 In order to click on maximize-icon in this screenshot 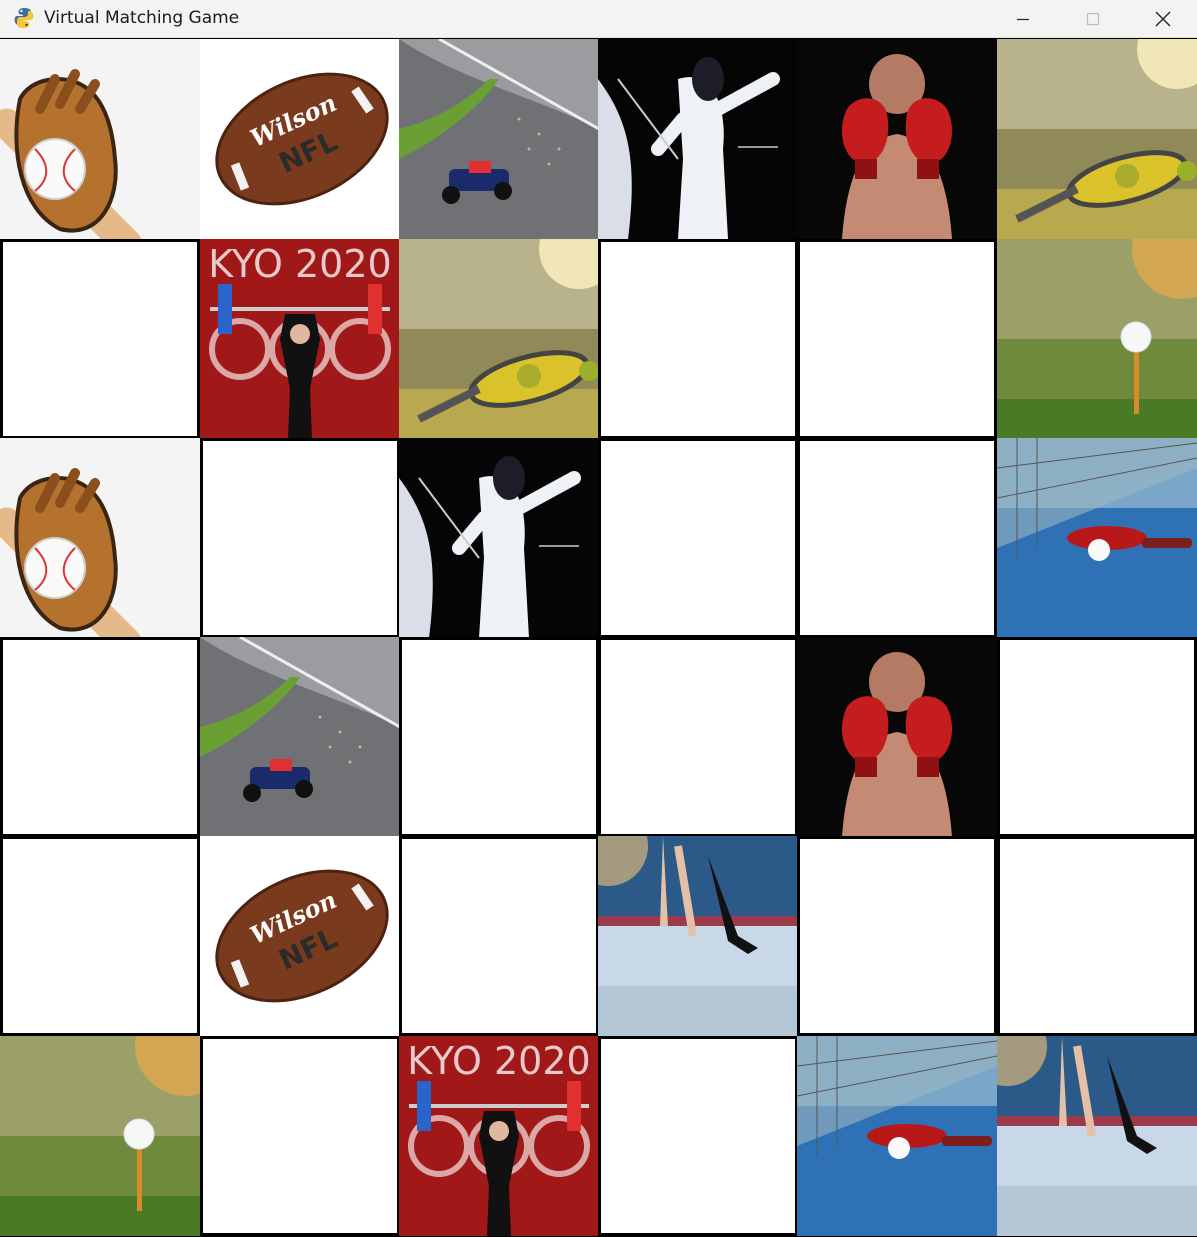, I will do `click(1093, 19)`.